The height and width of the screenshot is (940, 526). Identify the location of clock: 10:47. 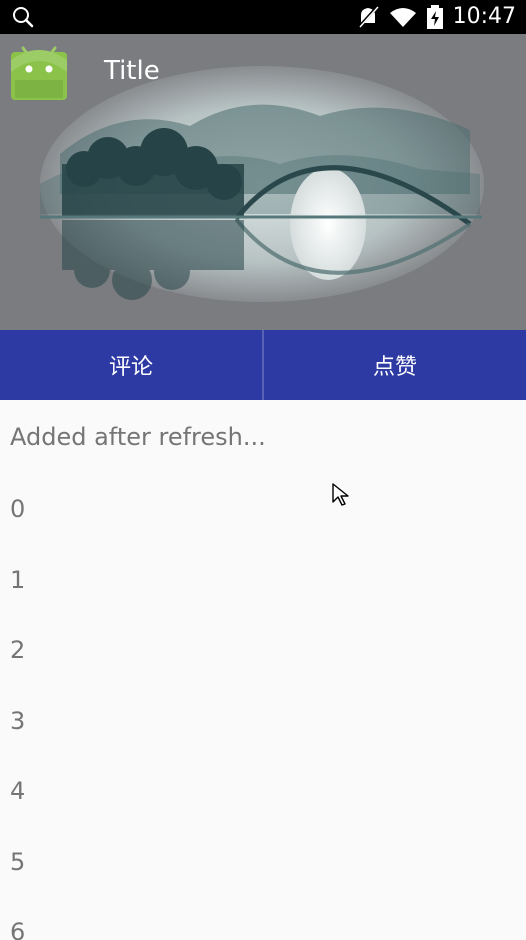
(484, 16).